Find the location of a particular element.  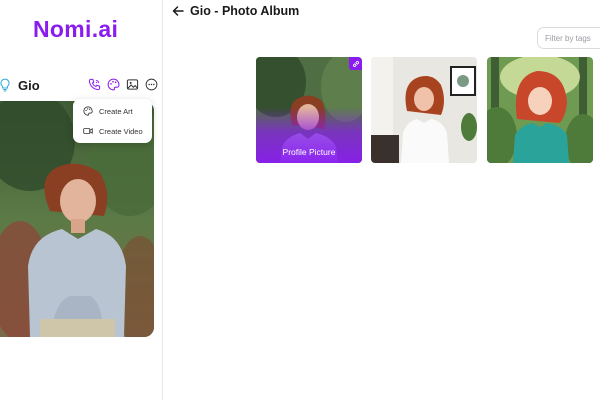

create-menu: Create Art Create Video is located at coordinates (112, 121).